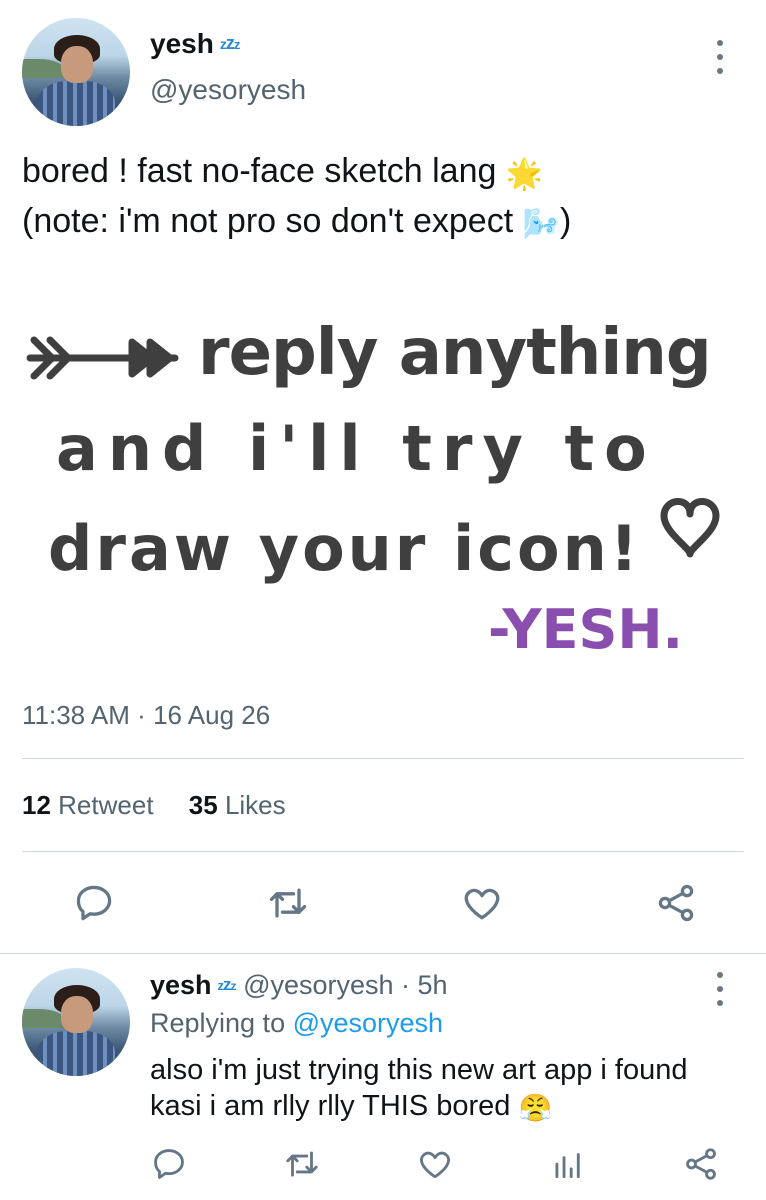 The image size is (766, 1200). Describe the element at coordinates (228, 90) in the screenshot. I see `author-handle: @yesoryesh` at that location.